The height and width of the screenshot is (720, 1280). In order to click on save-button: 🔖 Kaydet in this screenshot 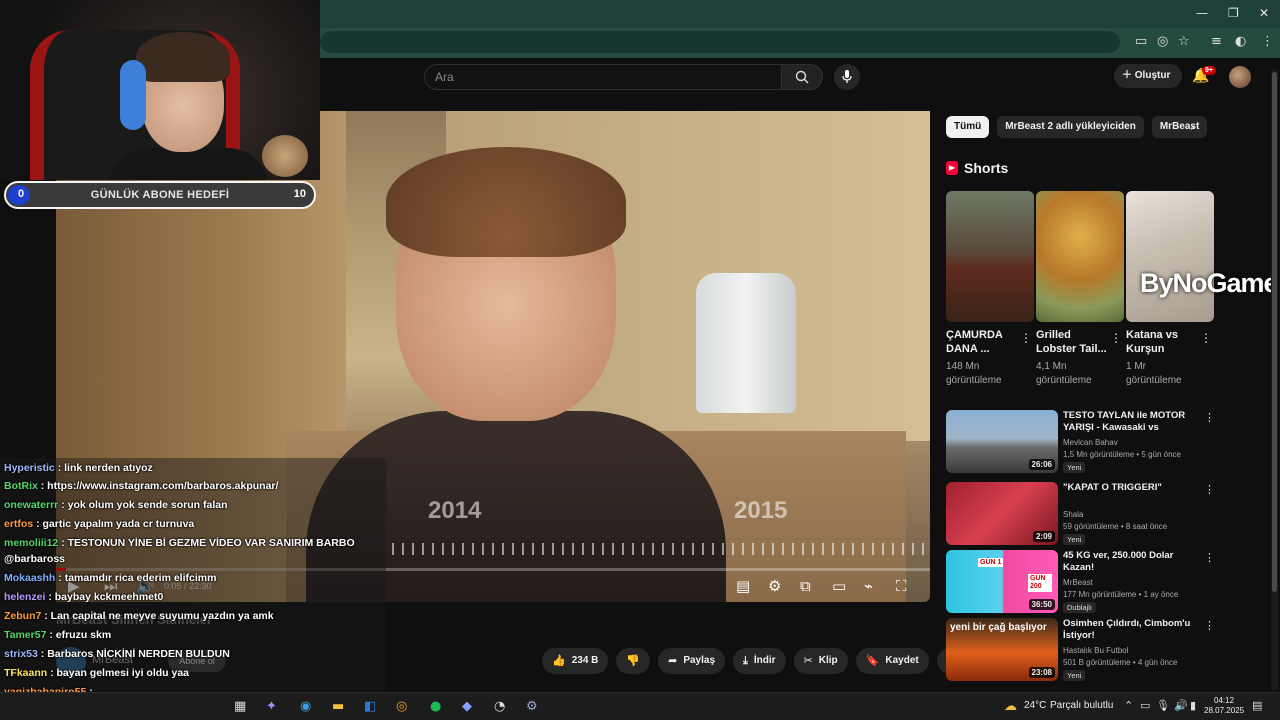, I will do `click(892, 661)`.